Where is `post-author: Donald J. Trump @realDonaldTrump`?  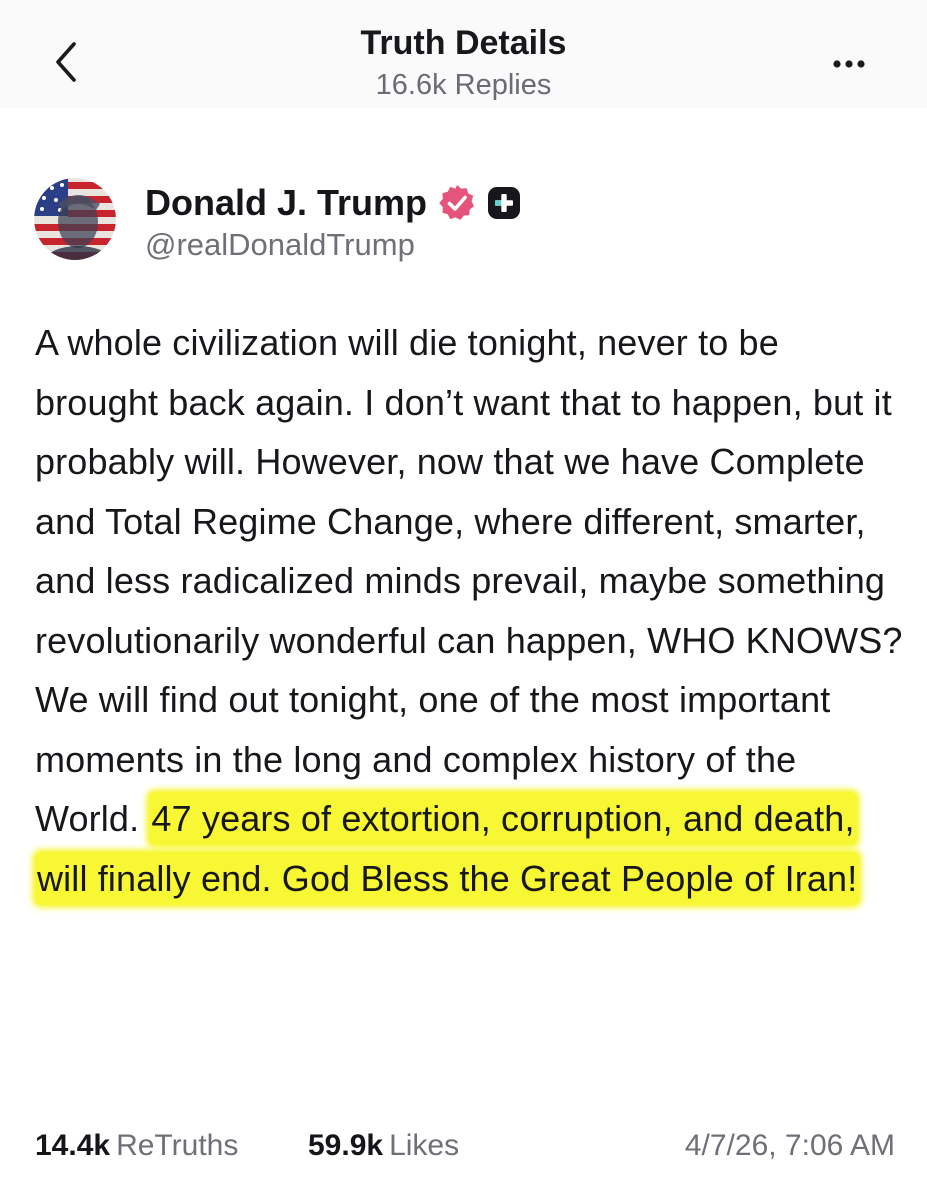
post-author: Donald J. Trump @realDonaldTrump is located at coordinates (464, 223).